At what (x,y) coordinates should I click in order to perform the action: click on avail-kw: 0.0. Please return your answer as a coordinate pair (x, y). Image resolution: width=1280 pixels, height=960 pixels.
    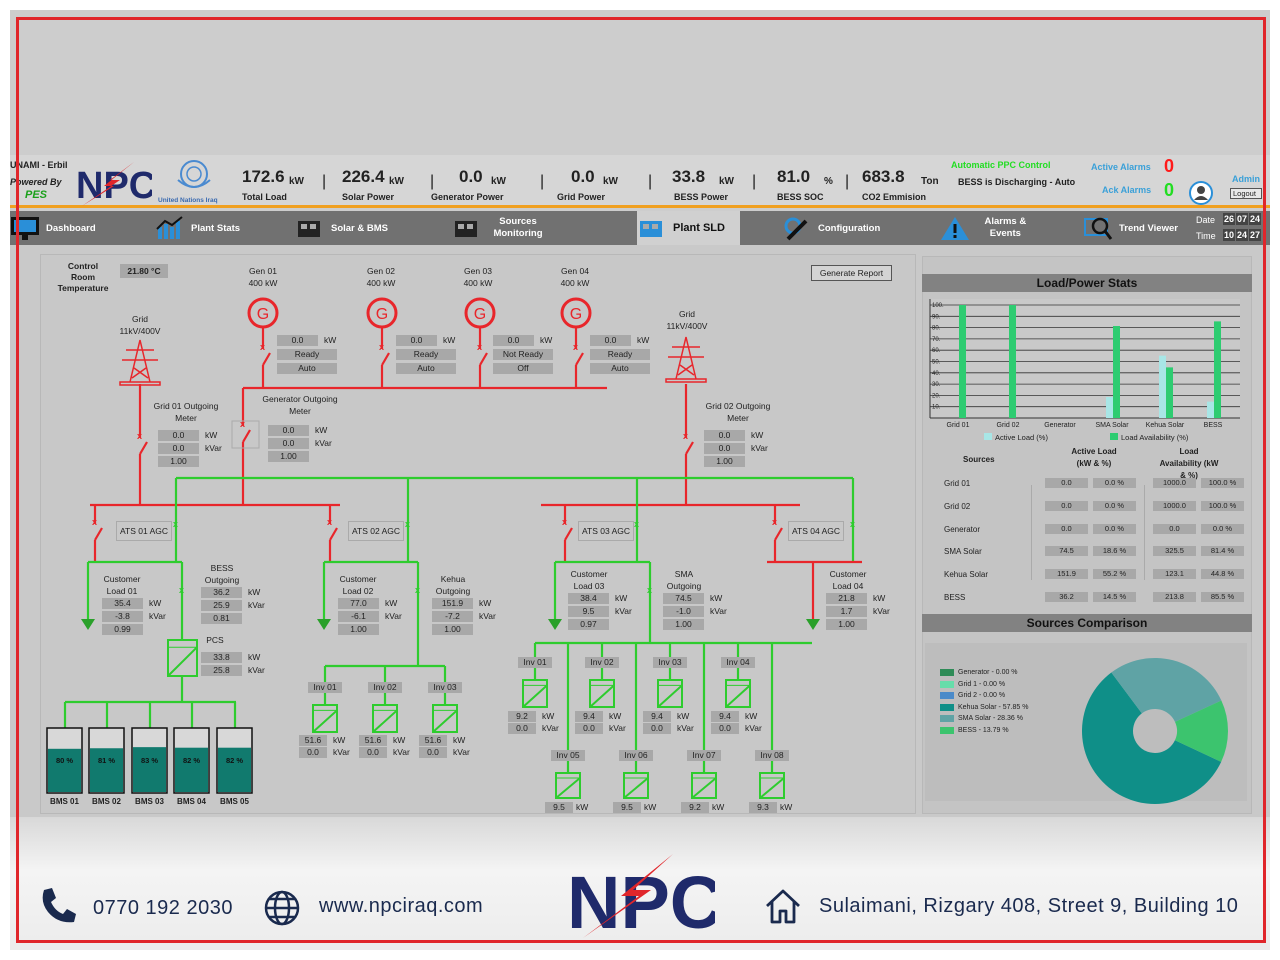
    Looking at the image, I should click on (1174, 528).